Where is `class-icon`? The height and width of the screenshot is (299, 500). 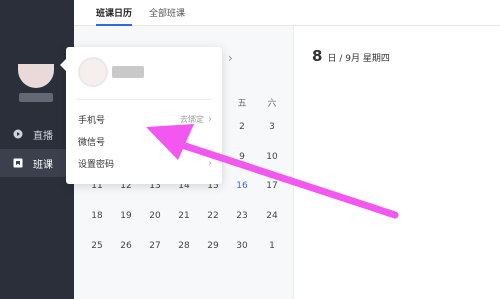 class-icon is located at coordinates (18, 163).